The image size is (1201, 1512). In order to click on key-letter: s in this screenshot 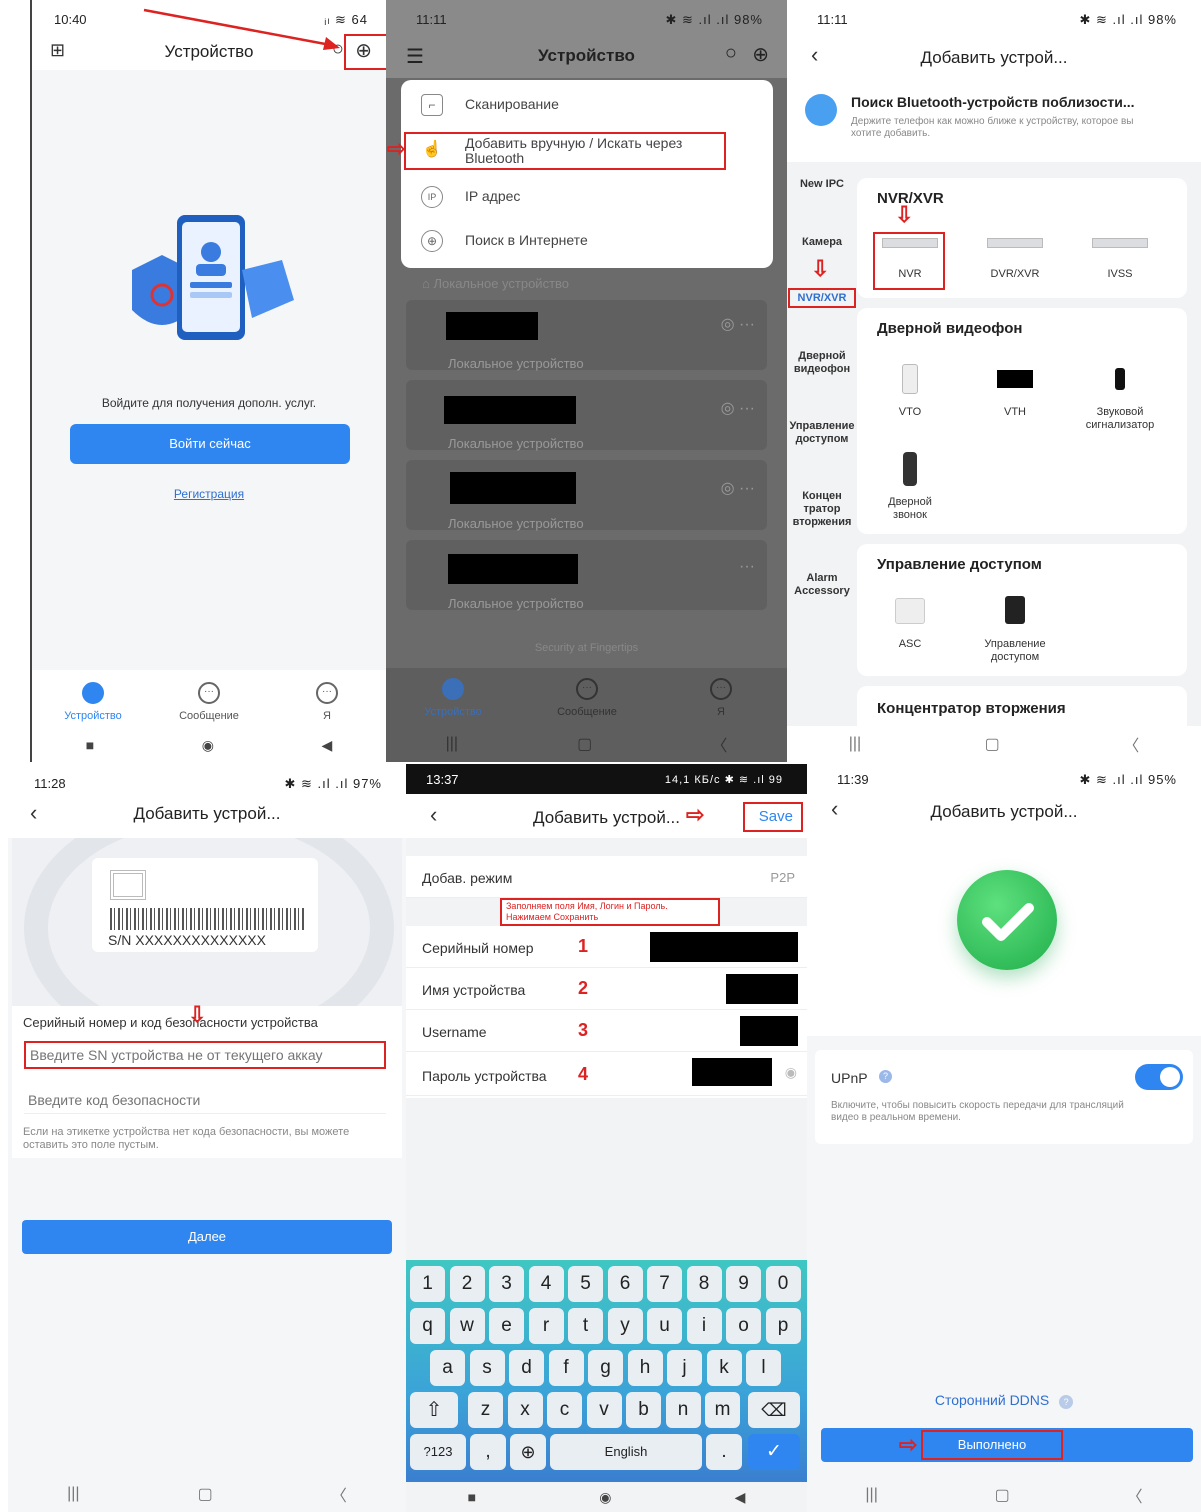, I will do `click(487, 1368)`.